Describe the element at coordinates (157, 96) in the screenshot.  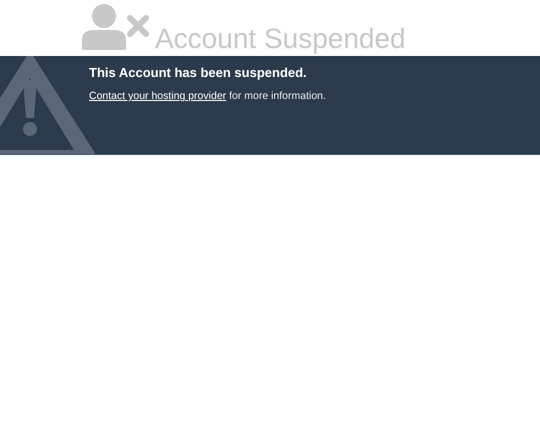
I see `contact-link: Contact your hosting provider` at that location.